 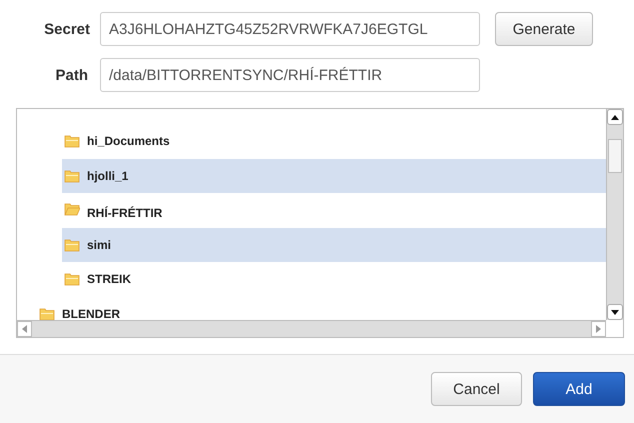 I want to click on folder-item: BLENDER, so click(x=311, y=308).